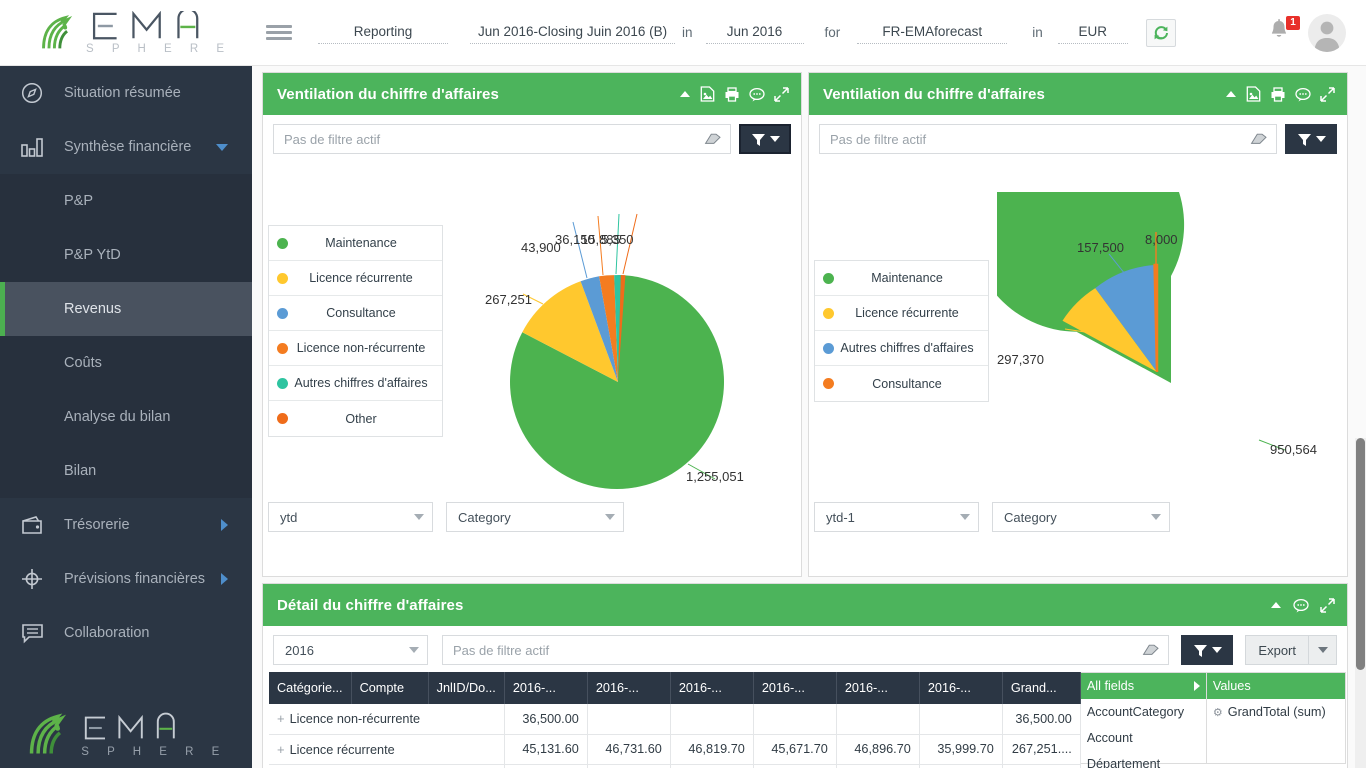  What do you see at coordinates (126, 525) in the screenshot?
I see `sidebar-item-tresorerie: Trésorerie` at bounding box center [126, 525].